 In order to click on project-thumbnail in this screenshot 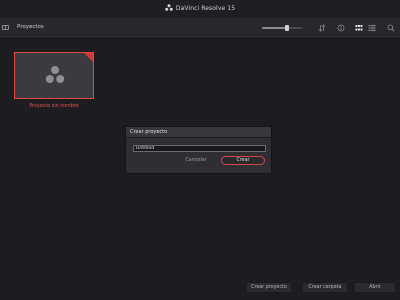, I will do `click(54, 75)`.